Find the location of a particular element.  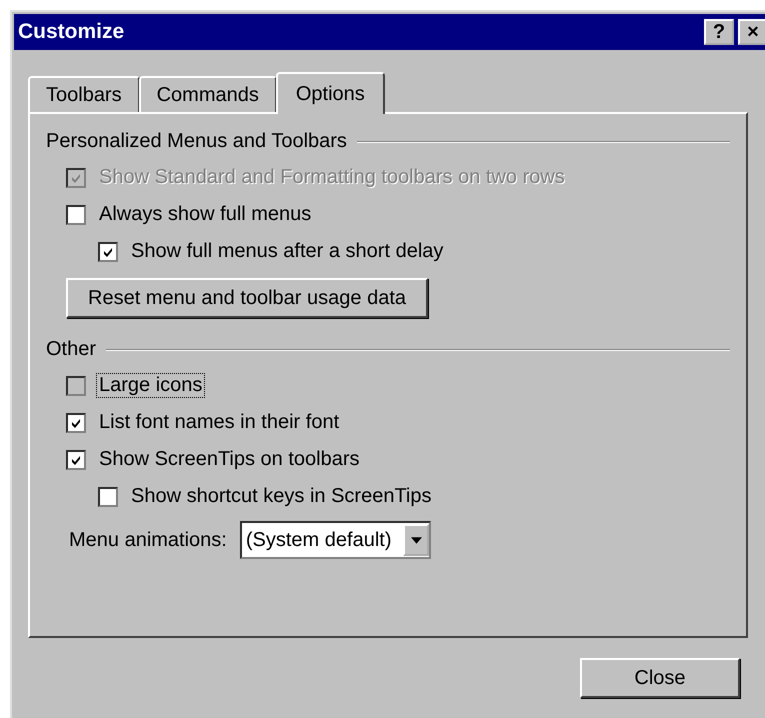

checkbox-label: Always show full menus is located at coordinates (205, 214).